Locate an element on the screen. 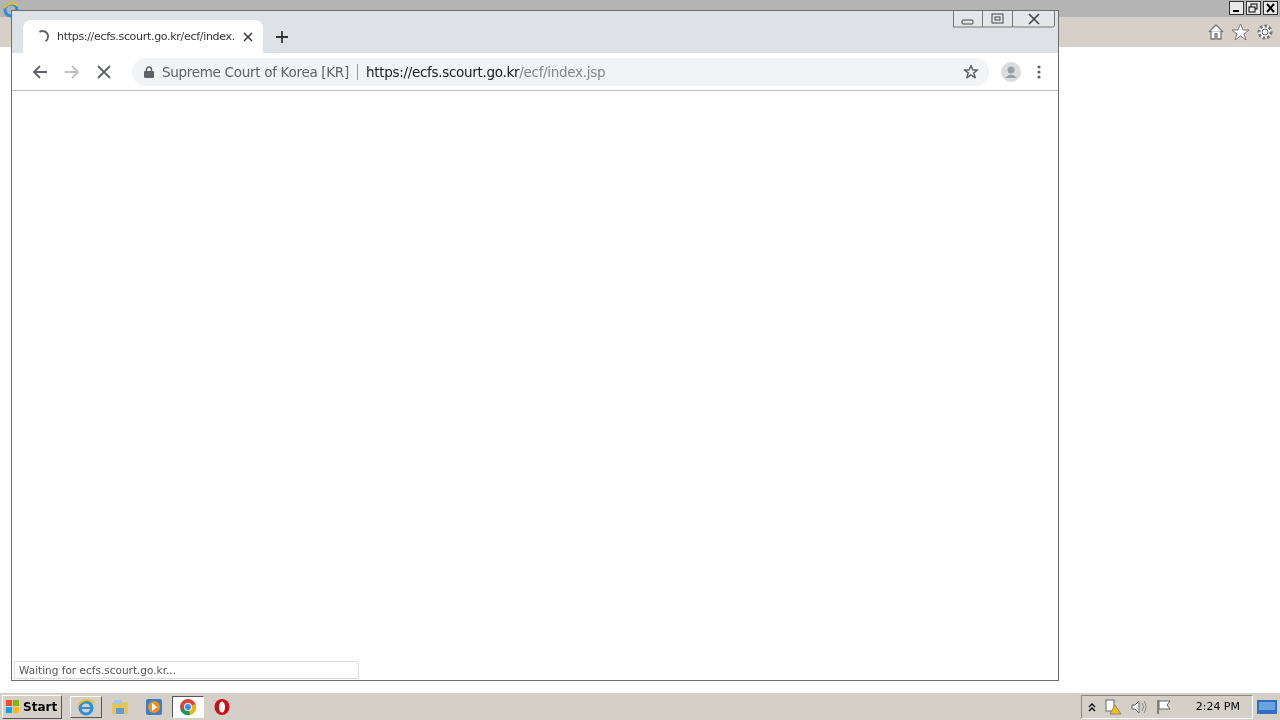 This screenshot has width=1280, height=720. browser-tab: https://ecfs.scourt.go.kr/ecf/index. is located at coordinates (143, 36).